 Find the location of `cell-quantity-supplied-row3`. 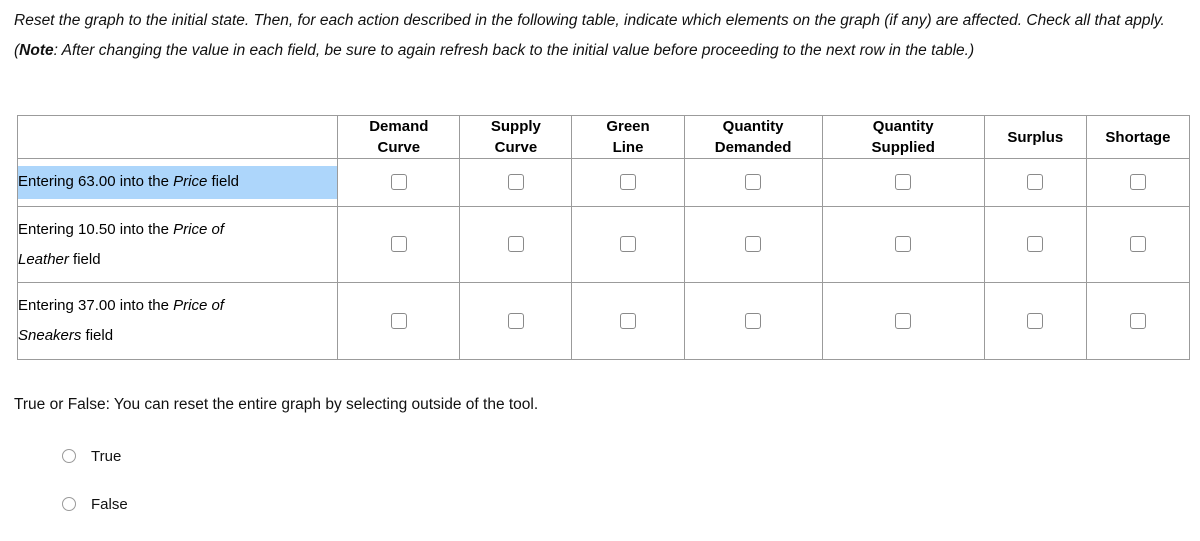

cell-quantity-supplied-row3 is located at coordinates (903, 321).